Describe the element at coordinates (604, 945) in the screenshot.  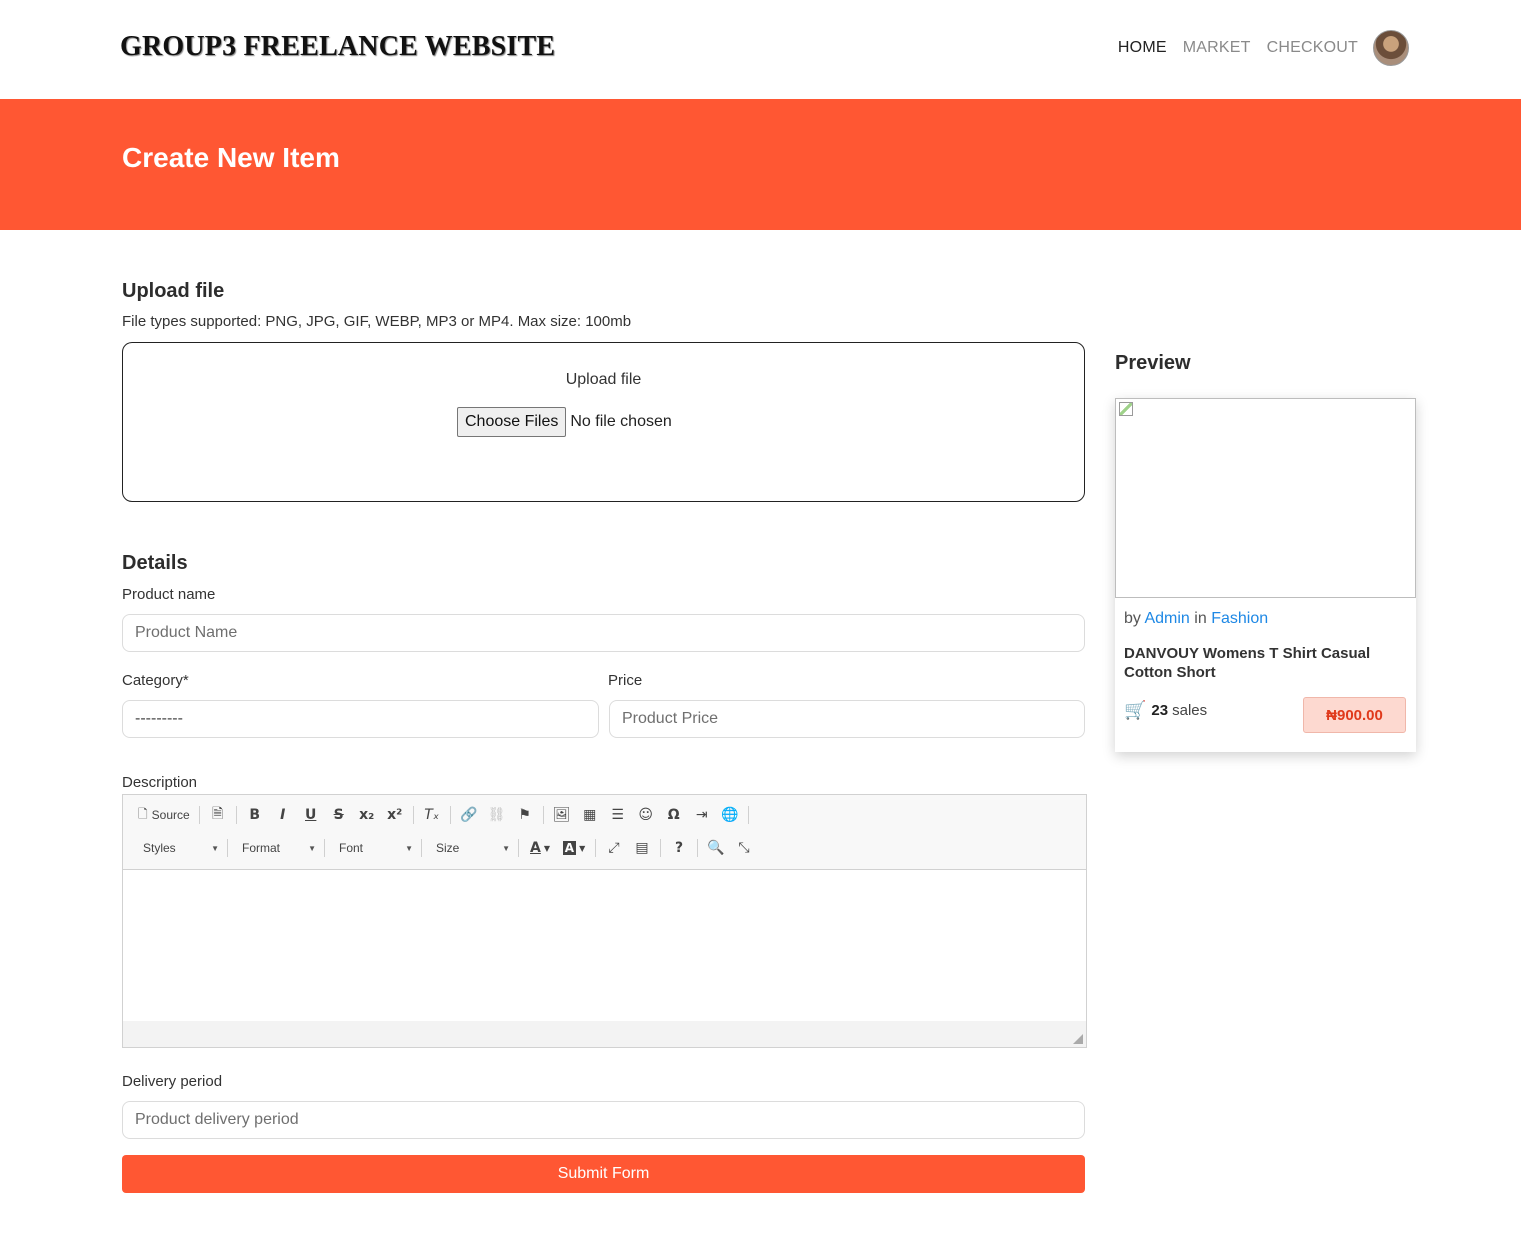
I see `editor-content-area` at that location.